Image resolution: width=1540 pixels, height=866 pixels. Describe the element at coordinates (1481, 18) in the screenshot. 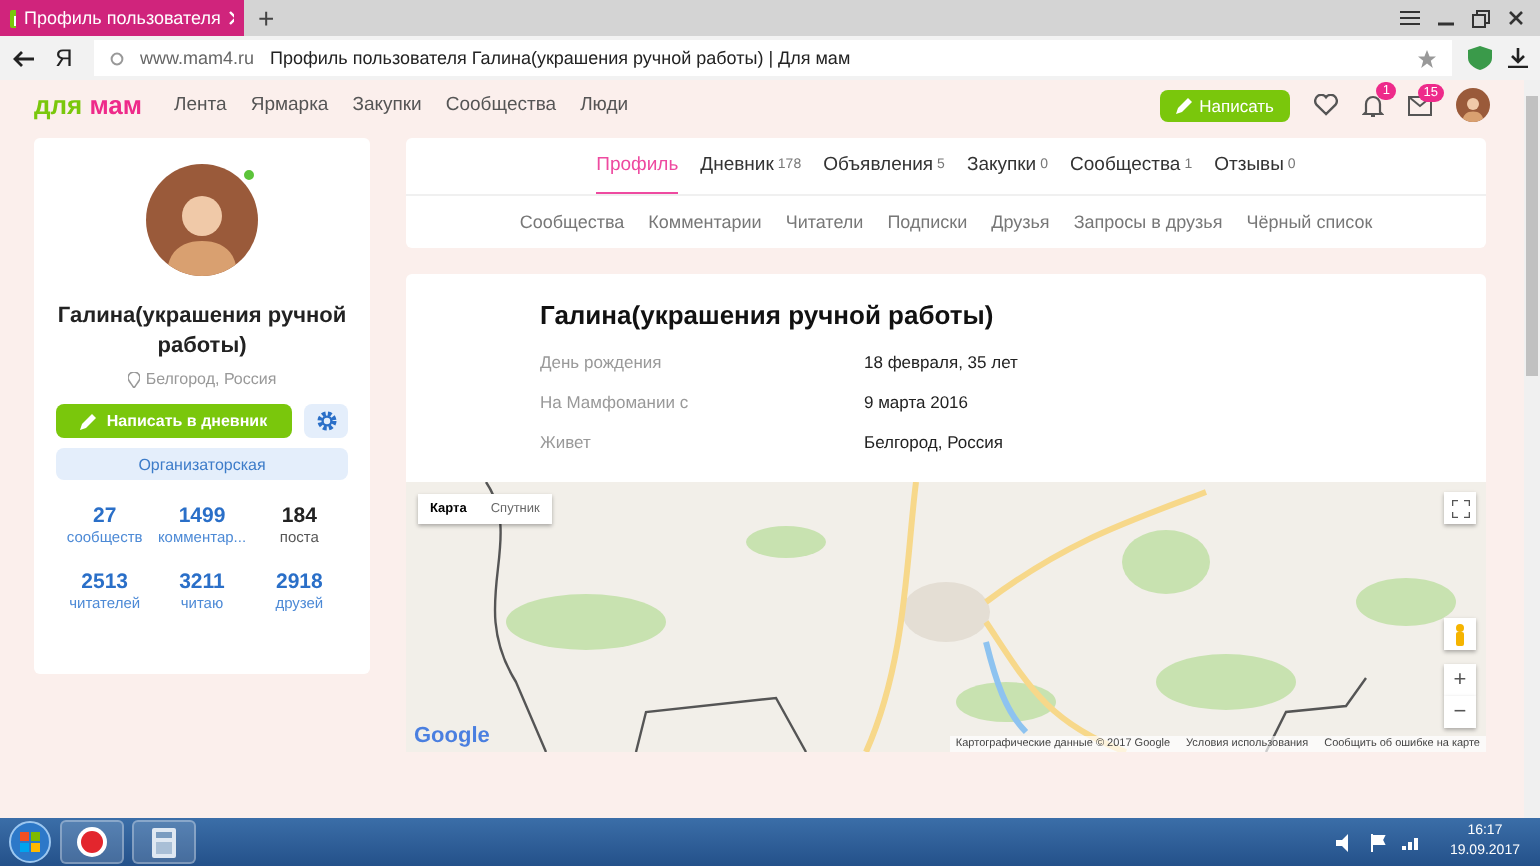

I see `restore-icon` at that location.